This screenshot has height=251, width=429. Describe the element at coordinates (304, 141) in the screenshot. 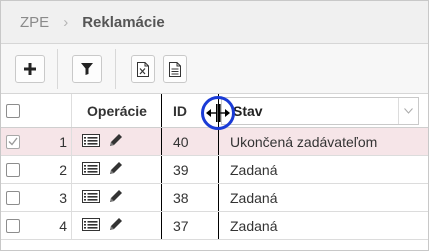

I see `row-status: Ukončená zadávateľom` at that location.